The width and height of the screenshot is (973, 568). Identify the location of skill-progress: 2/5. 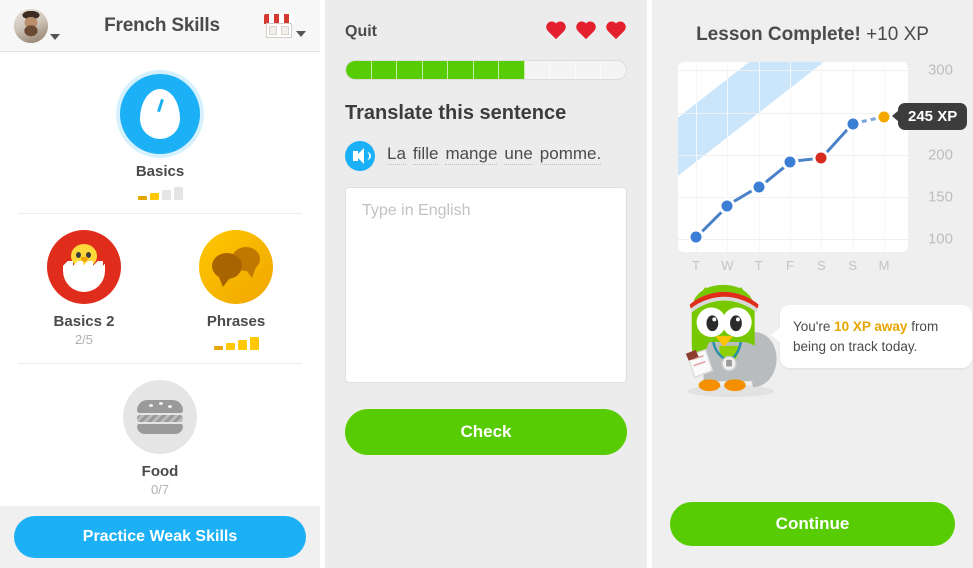
(84, 339).